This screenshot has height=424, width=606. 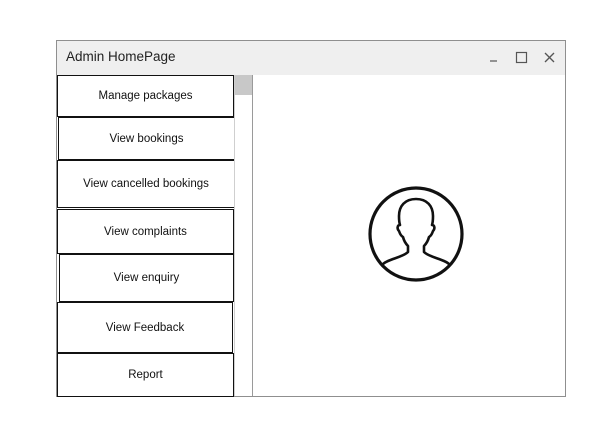 What do you see at coordinates (521, 57) in the screenshot?
I see `maximize-icon` at bounding box center [521, 57].